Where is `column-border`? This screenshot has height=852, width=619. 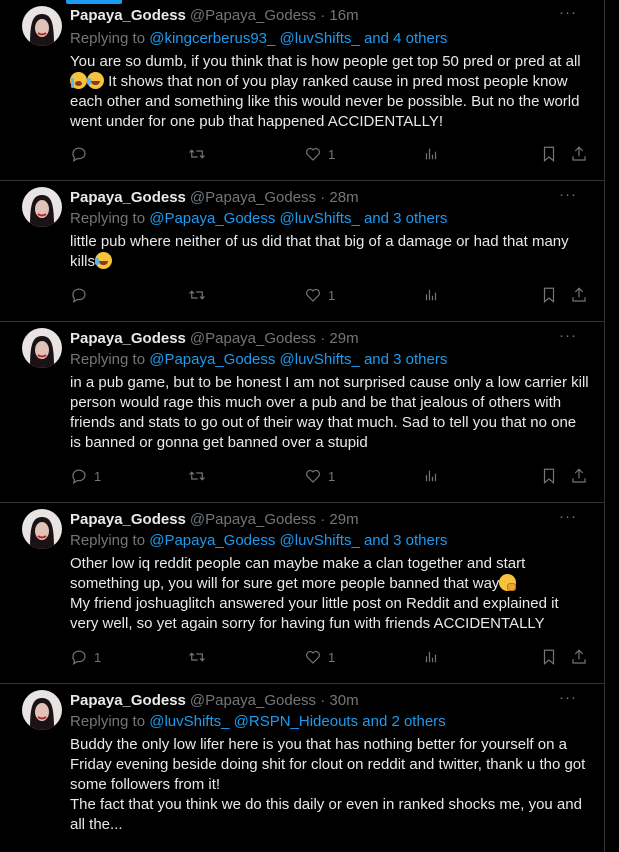 column-border is located at coordinates (604, 426).